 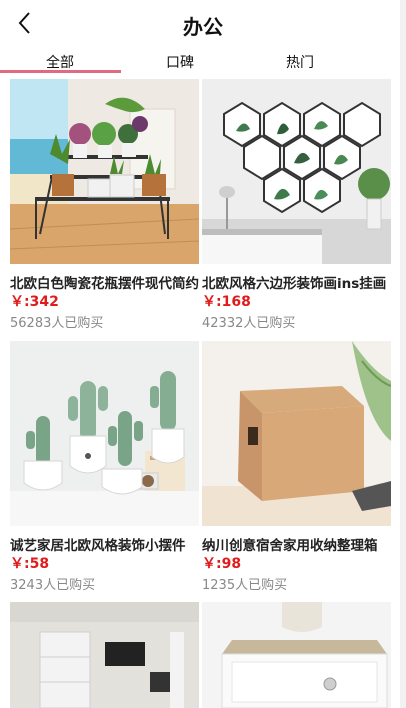 What do you see at coordinates (222, 564) in the screenshot?
I see `product-price: ￥:98` at bounding box center [222, 564].